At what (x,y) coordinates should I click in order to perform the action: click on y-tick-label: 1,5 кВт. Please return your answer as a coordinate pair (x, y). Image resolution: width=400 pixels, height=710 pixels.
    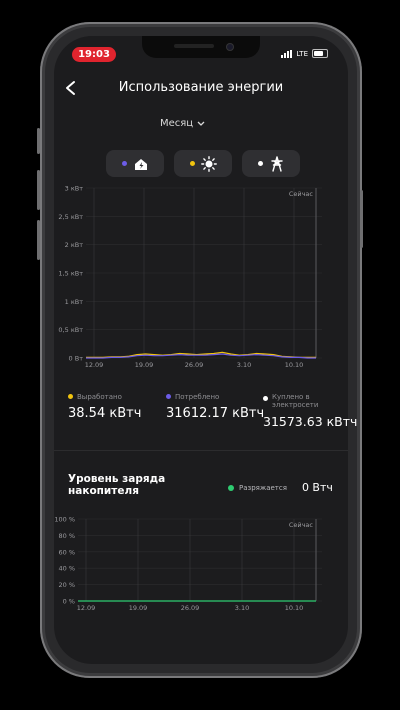
    Looking at the image, I should click on (70, 274).